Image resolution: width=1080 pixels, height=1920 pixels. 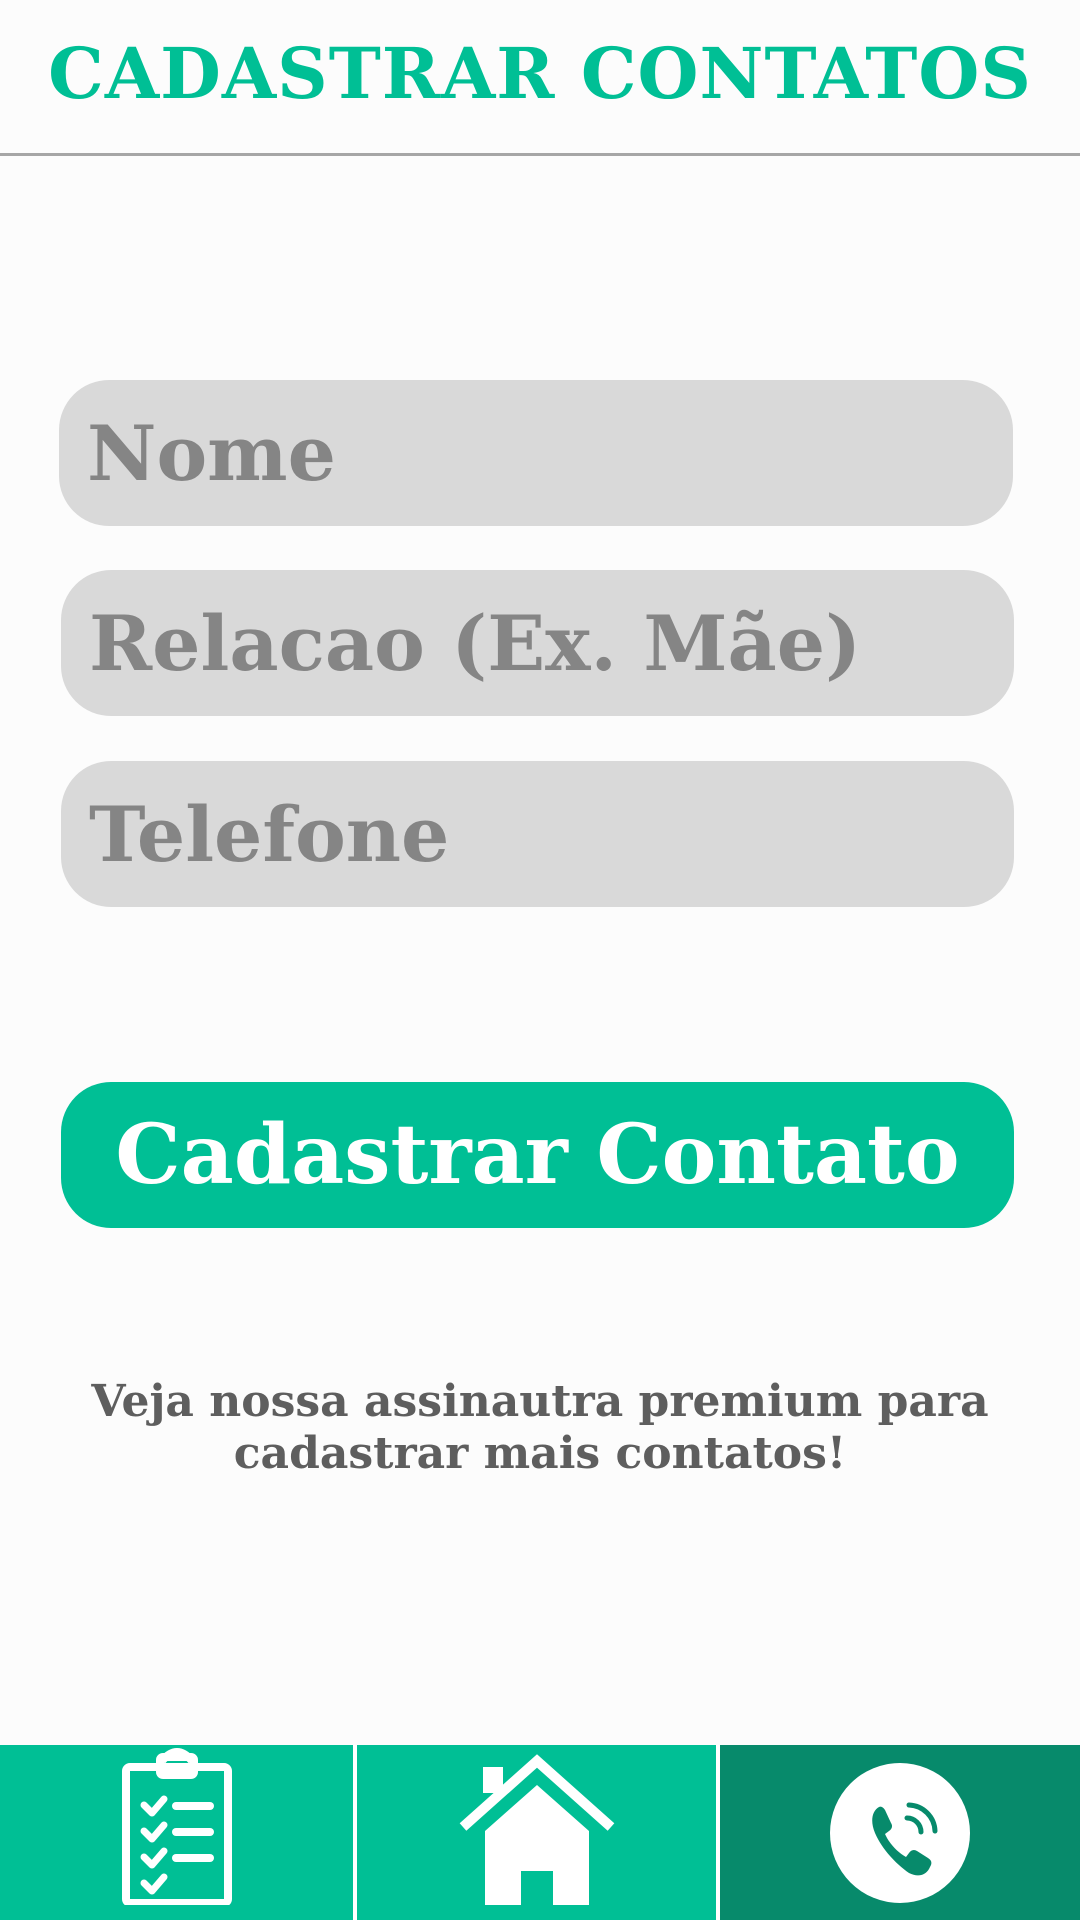 What do you see at coordinates (537, 643) in the screenshot?
I see `relation-input` at bounding box center [537, 643].